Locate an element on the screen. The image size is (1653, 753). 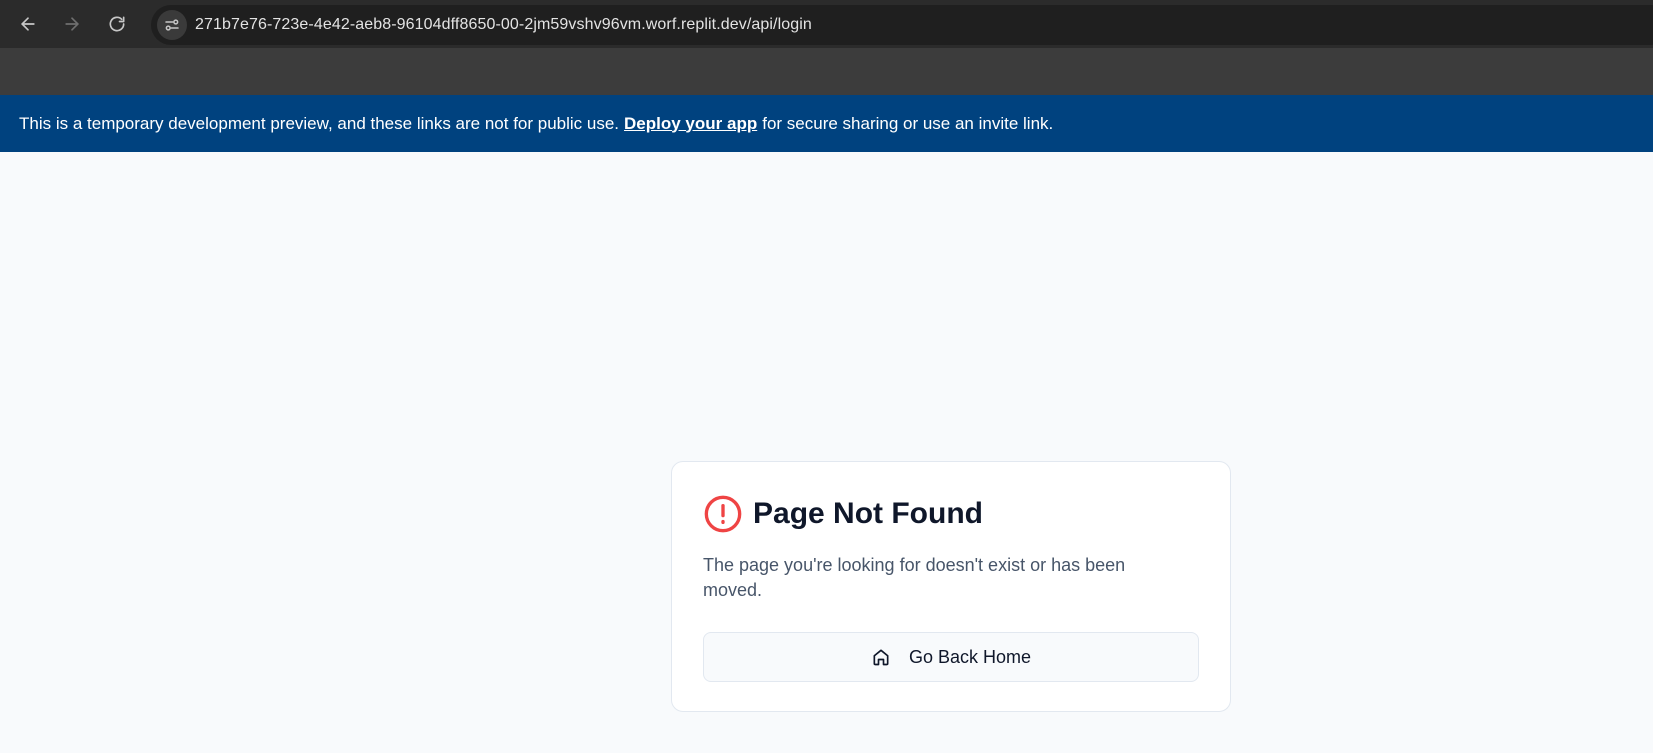
go-back-home-label: Go Back Home is located at coordinates (970, 656).